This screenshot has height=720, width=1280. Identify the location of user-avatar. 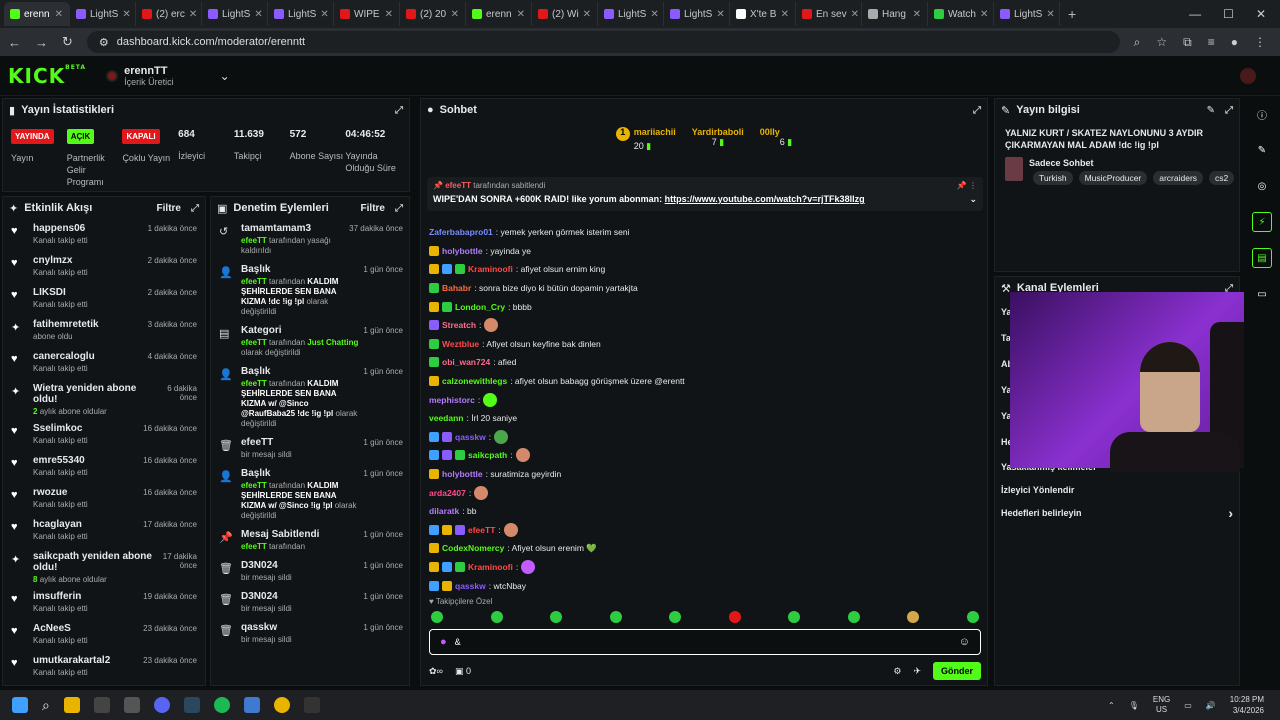
(1248, 76).